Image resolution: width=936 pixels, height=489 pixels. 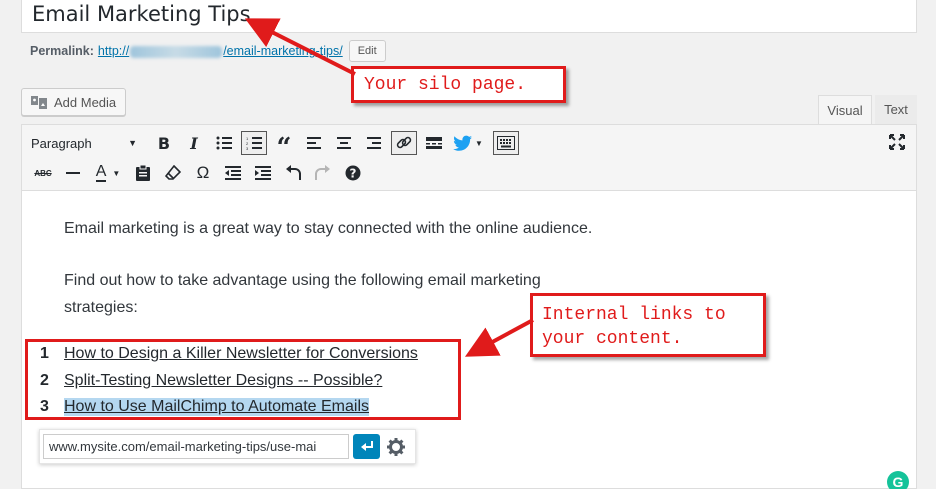 I want to click on blurred-domain, so click(x=176, y=51).